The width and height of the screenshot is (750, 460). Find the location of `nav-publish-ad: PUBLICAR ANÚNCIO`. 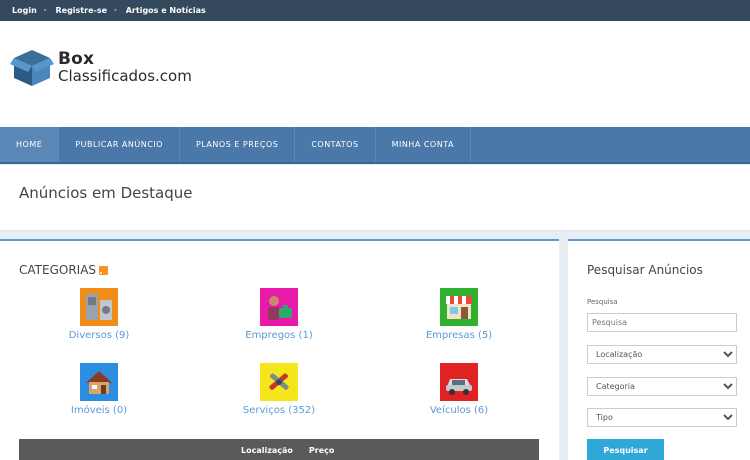

nav-publish-ad: PUBLICAR ANÚNCIO is located at coordinates (119, 144).